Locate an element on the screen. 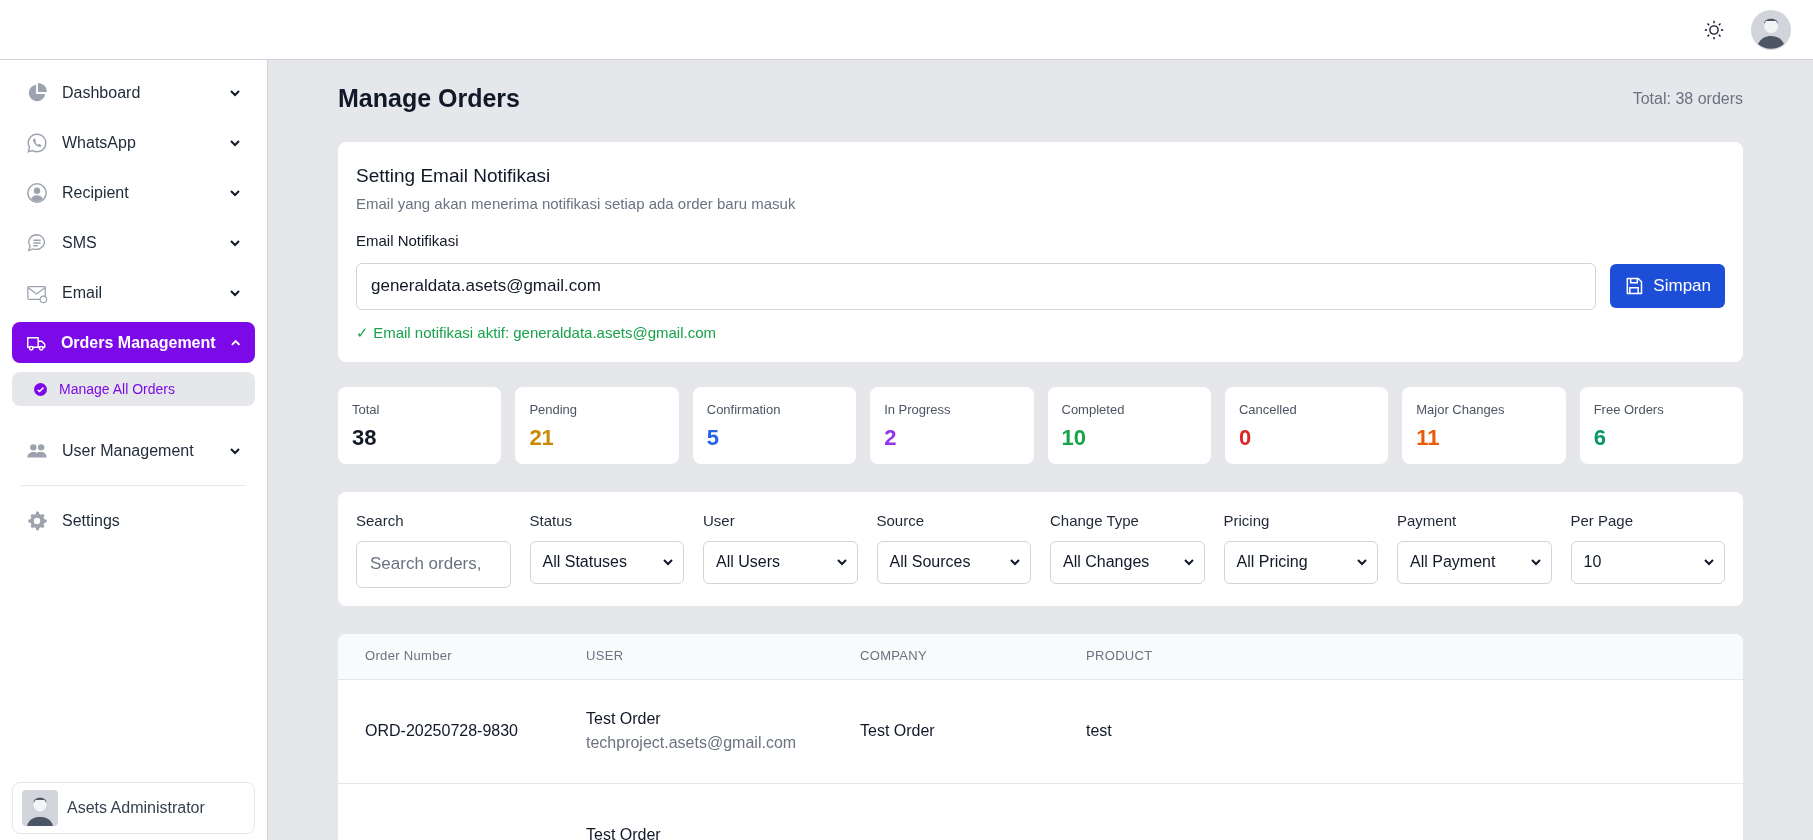  sidebar-item: User Management is located at coordinates (133, 450).